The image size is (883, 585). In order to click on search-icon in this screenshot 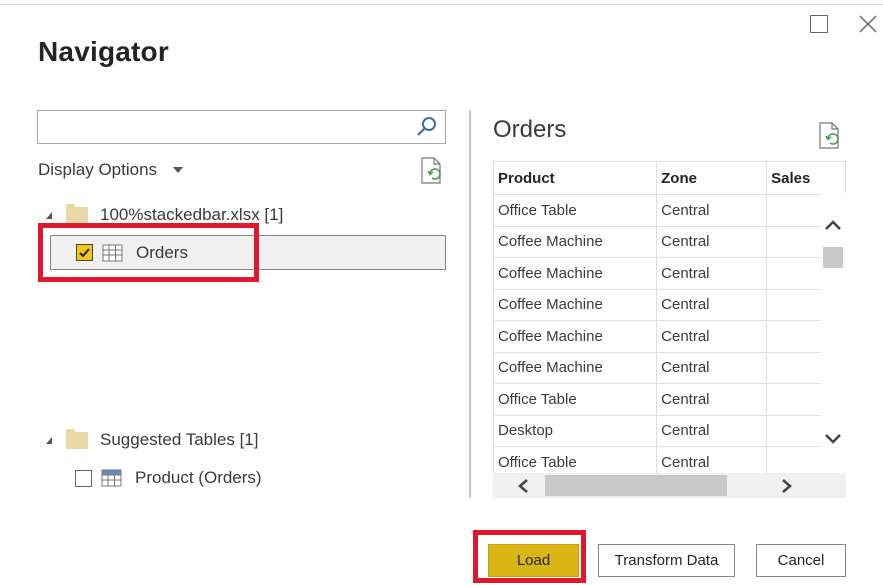, I will do `click(427, 127)`.